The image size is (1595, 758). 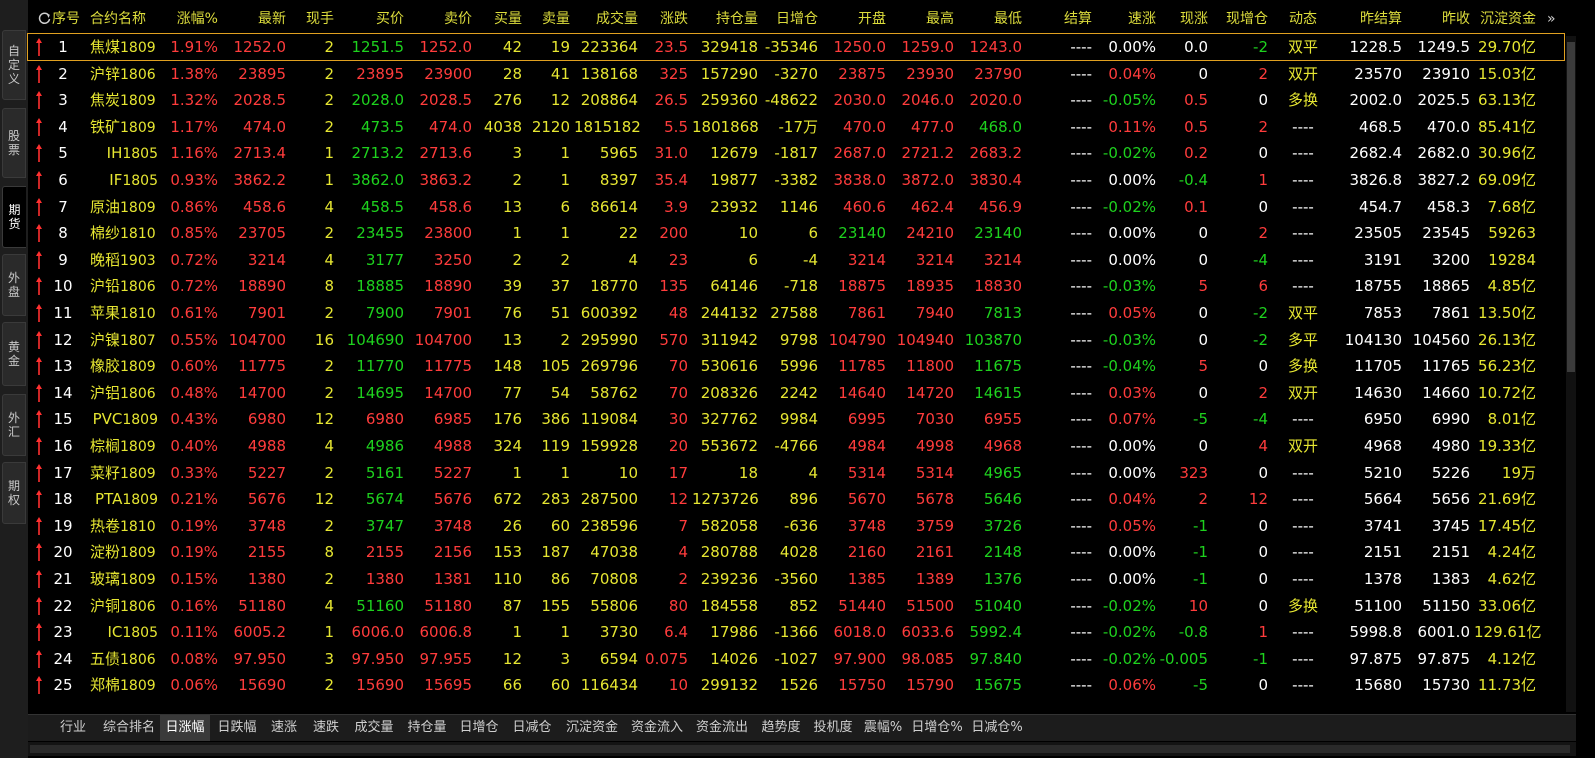 I want to click on bottom-tab-7: 成交量, so click(x=374, y=728).